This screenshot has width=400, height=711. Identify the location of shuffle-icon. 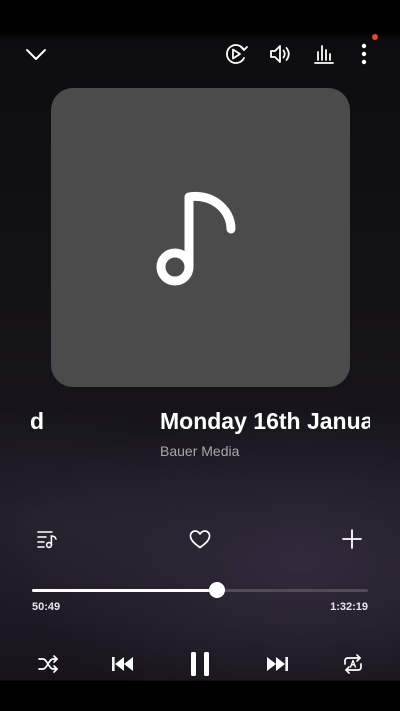
(48, 664).